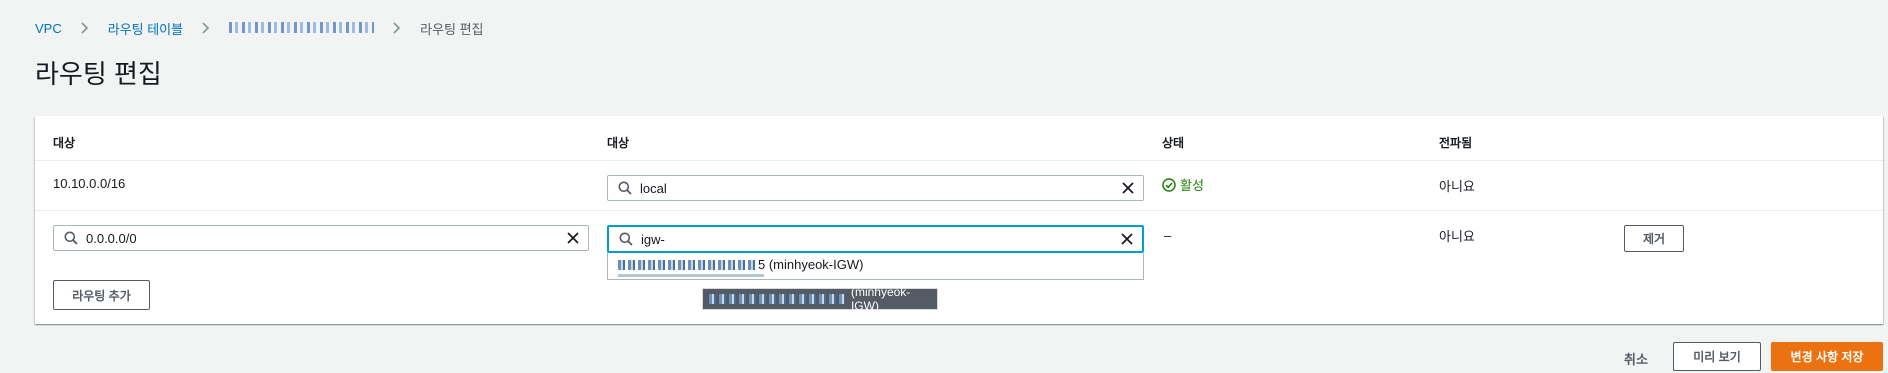 Image resolution: width=1888 pixels, height=373 pixels. Describe the element at coordinates (875, 188) in the screenshot. I see `row1-target-input: local` at that location.